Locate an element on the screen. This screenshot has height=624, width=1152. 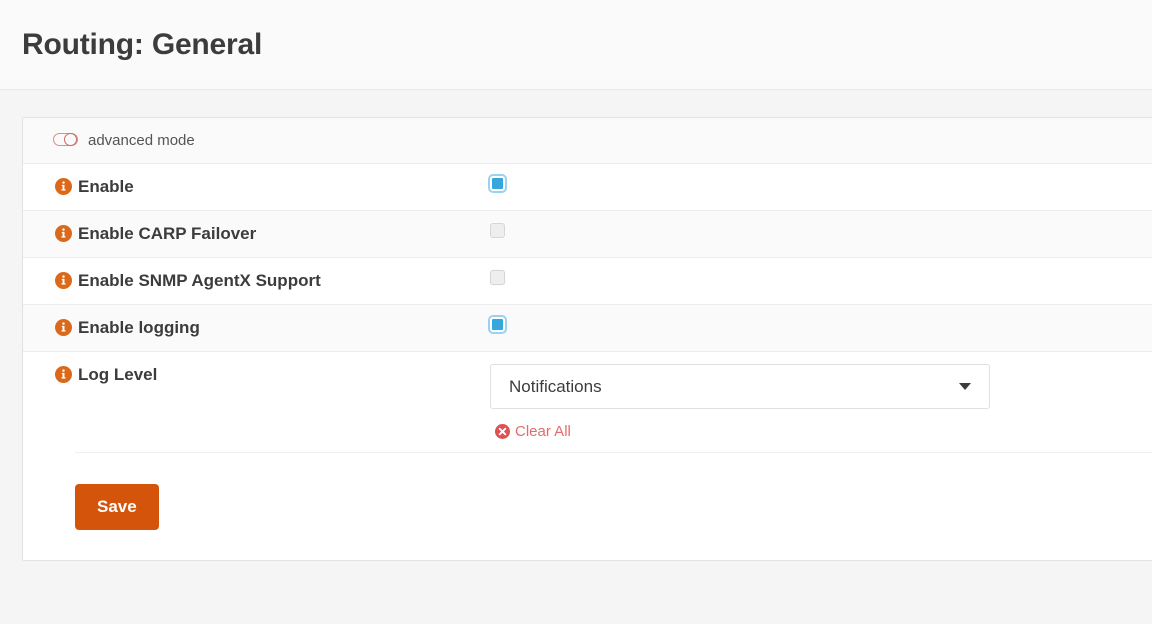
form-row-label-cell: Log Level is located at coordinates (256, 374).